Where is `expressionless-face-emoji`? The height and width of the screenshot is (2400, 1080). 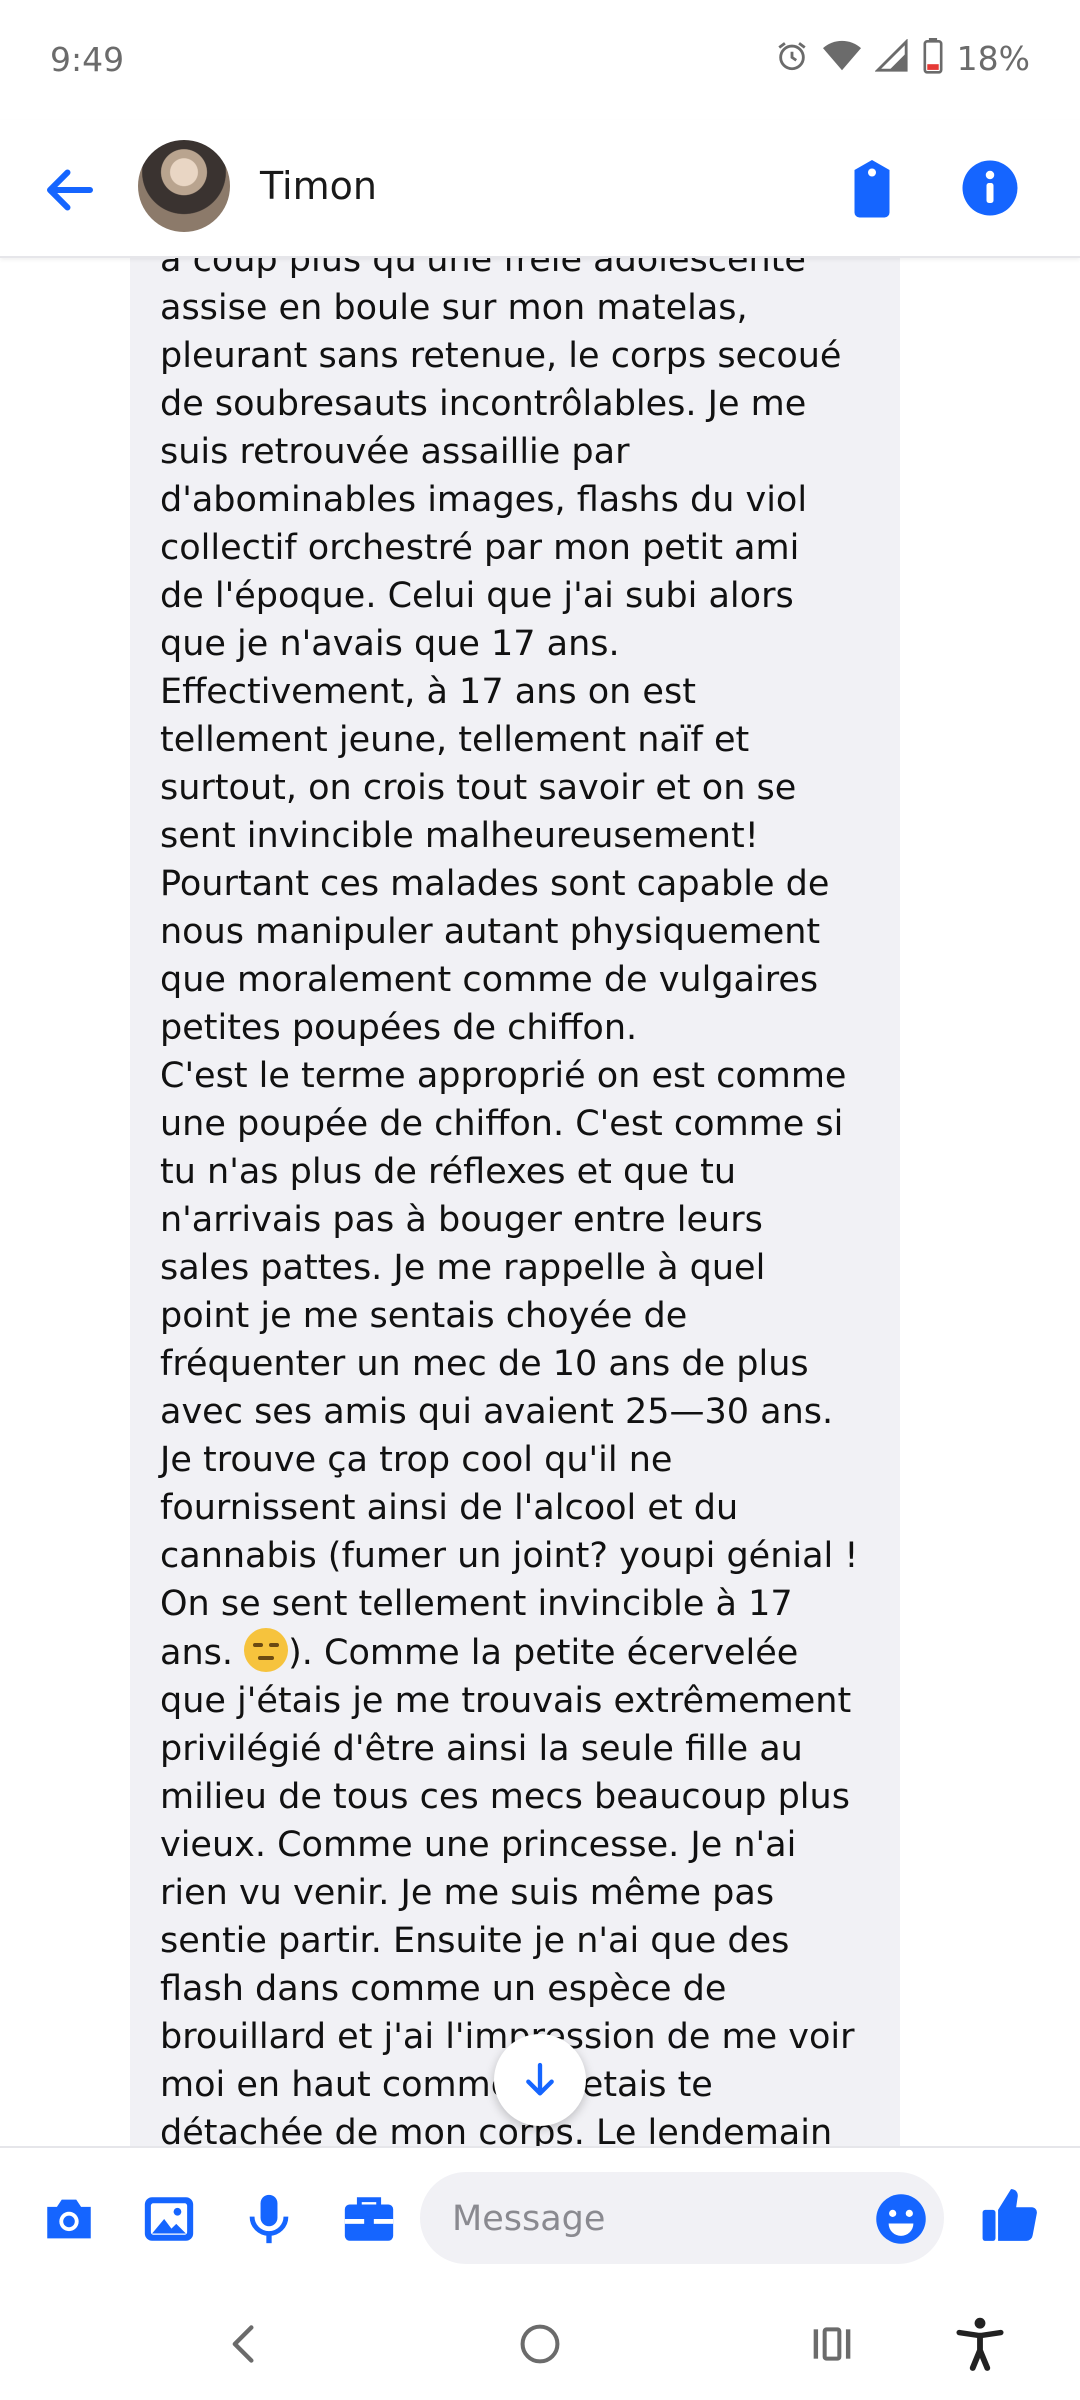
expressionless-face-emoji is located at coordinates (266, 1650).